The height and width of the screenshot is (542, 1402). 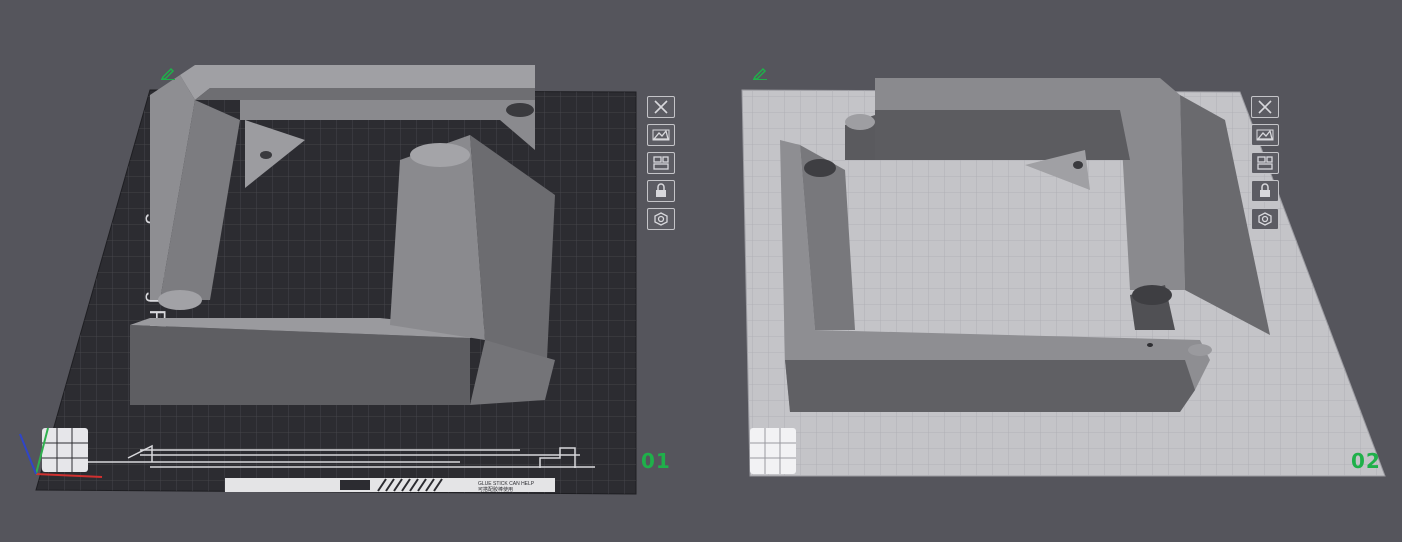 What do you see at coordinates (656, 461) in the screenshot?
I see `plate-number-01: 01` at bounding box center [656, 461].